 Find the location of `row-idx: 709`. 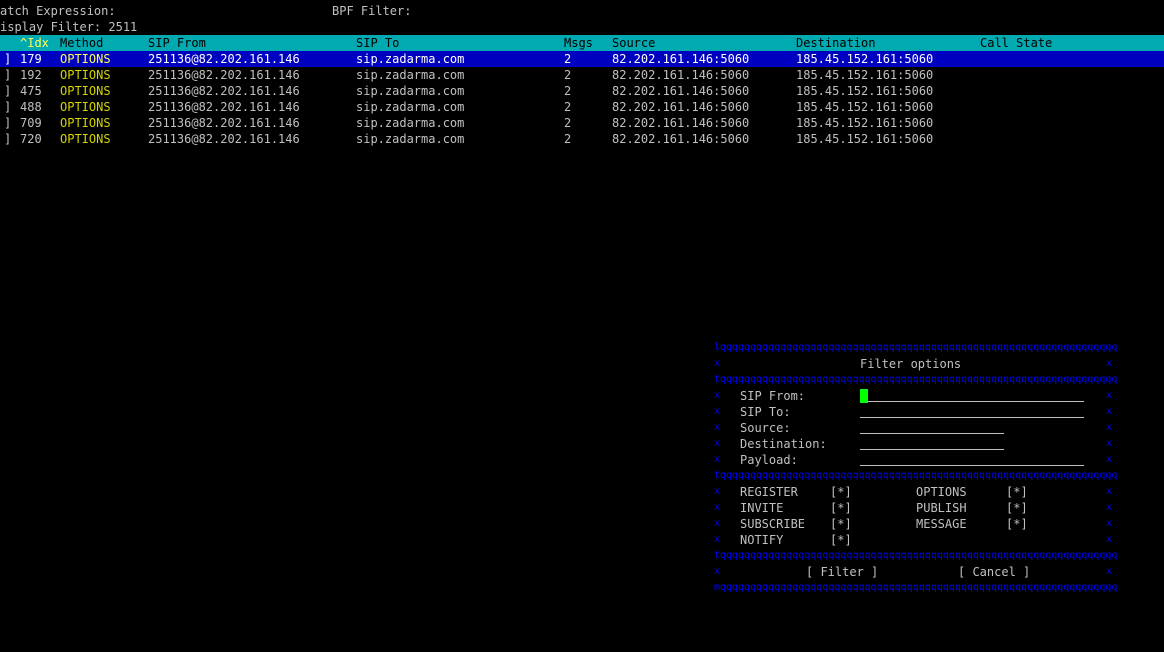

row-idx: 709 is located at coordinates (31, 123).